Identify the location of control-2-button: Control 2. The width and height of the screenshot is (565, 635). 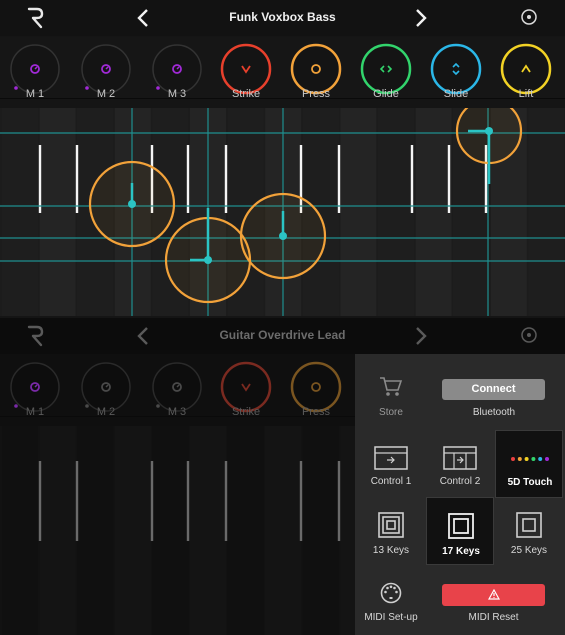
(460, 464).